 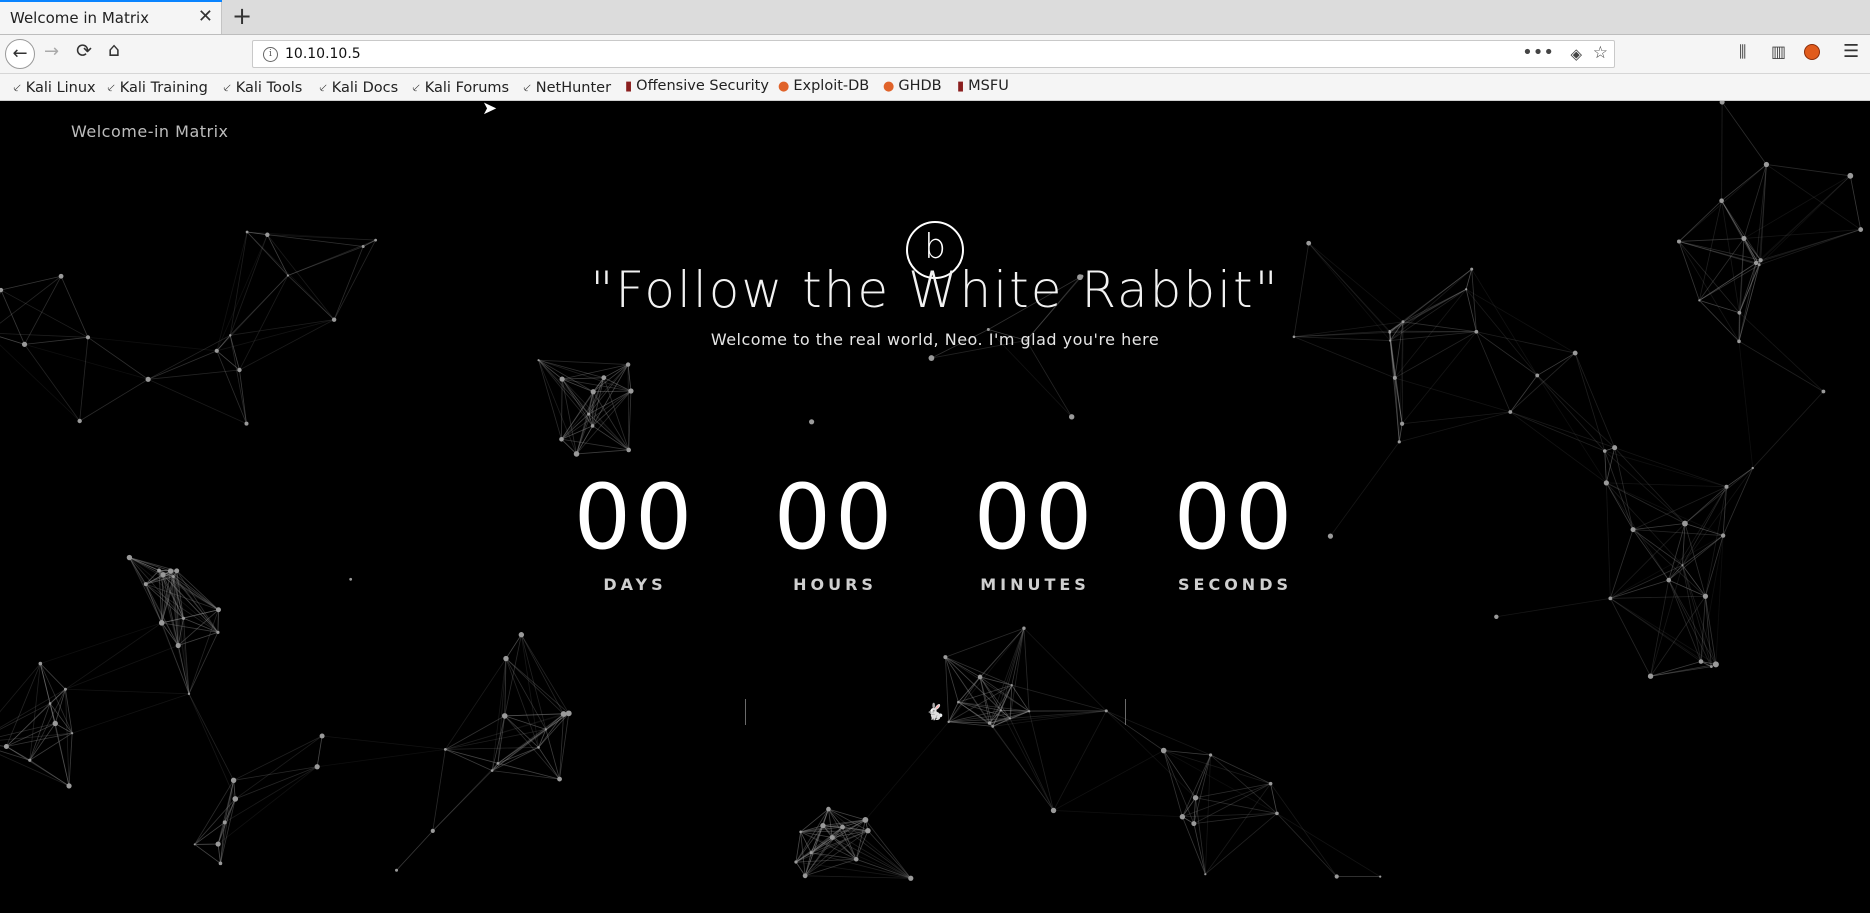 I want to click on tab-active: Welcome in Matrix ✕, so click(x=111, y=17).